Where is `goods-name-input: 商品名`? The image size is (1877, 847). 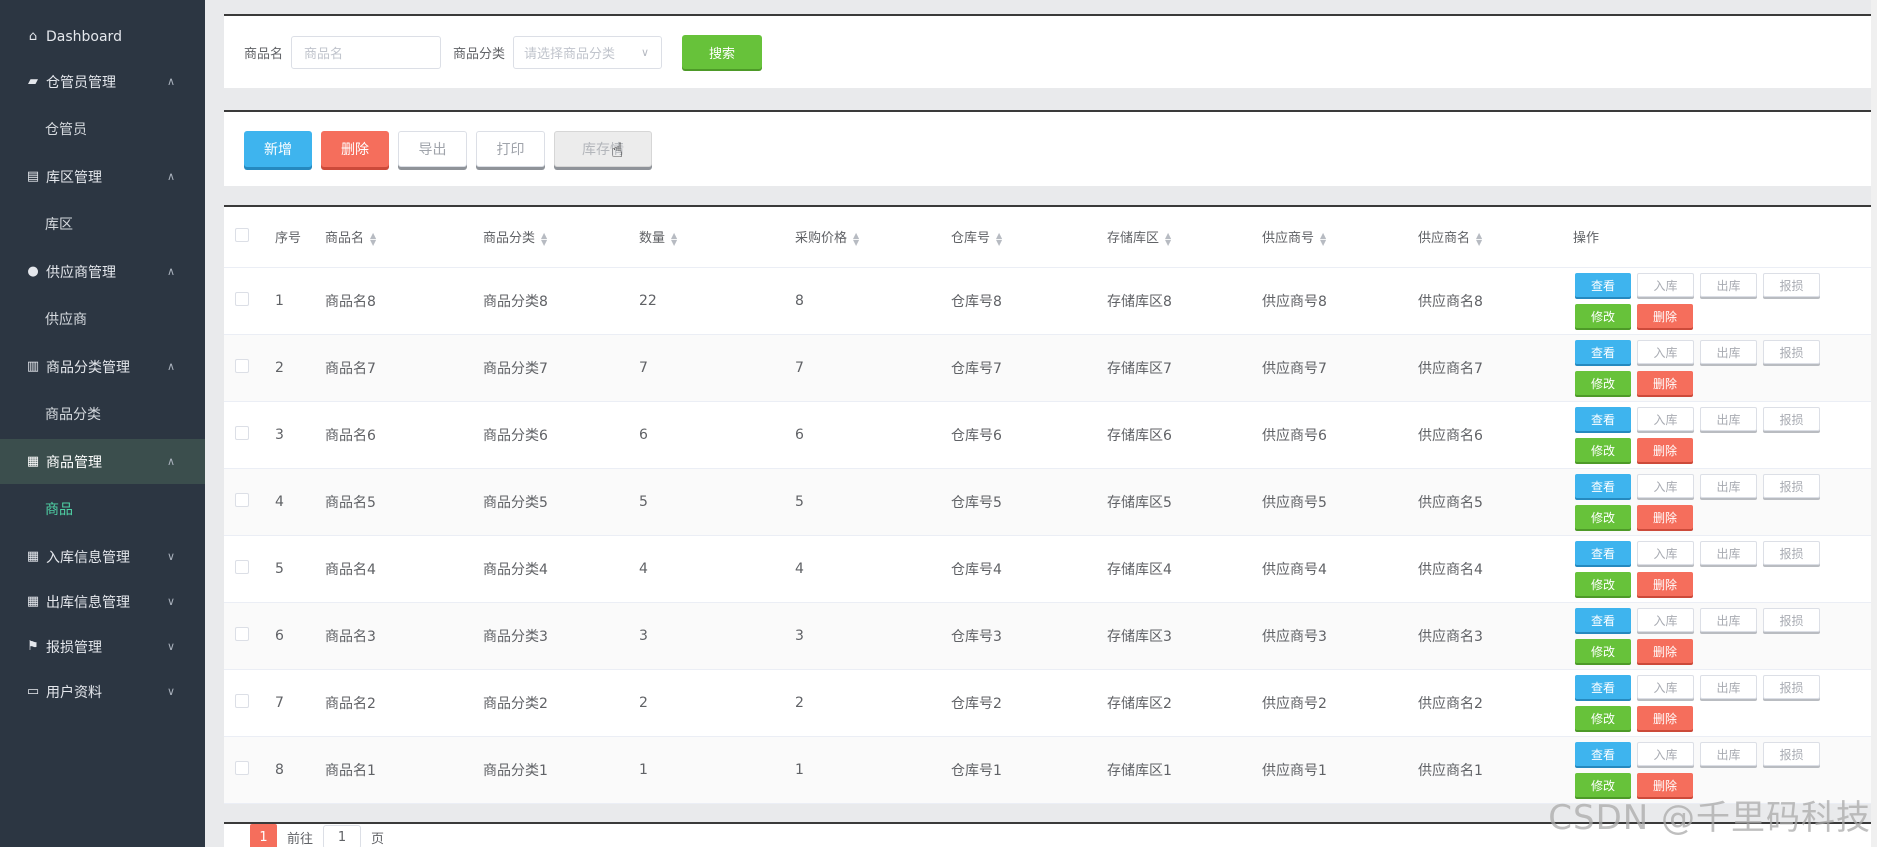
goods-name-input: 商品名 is located at coordinates (366, 52).